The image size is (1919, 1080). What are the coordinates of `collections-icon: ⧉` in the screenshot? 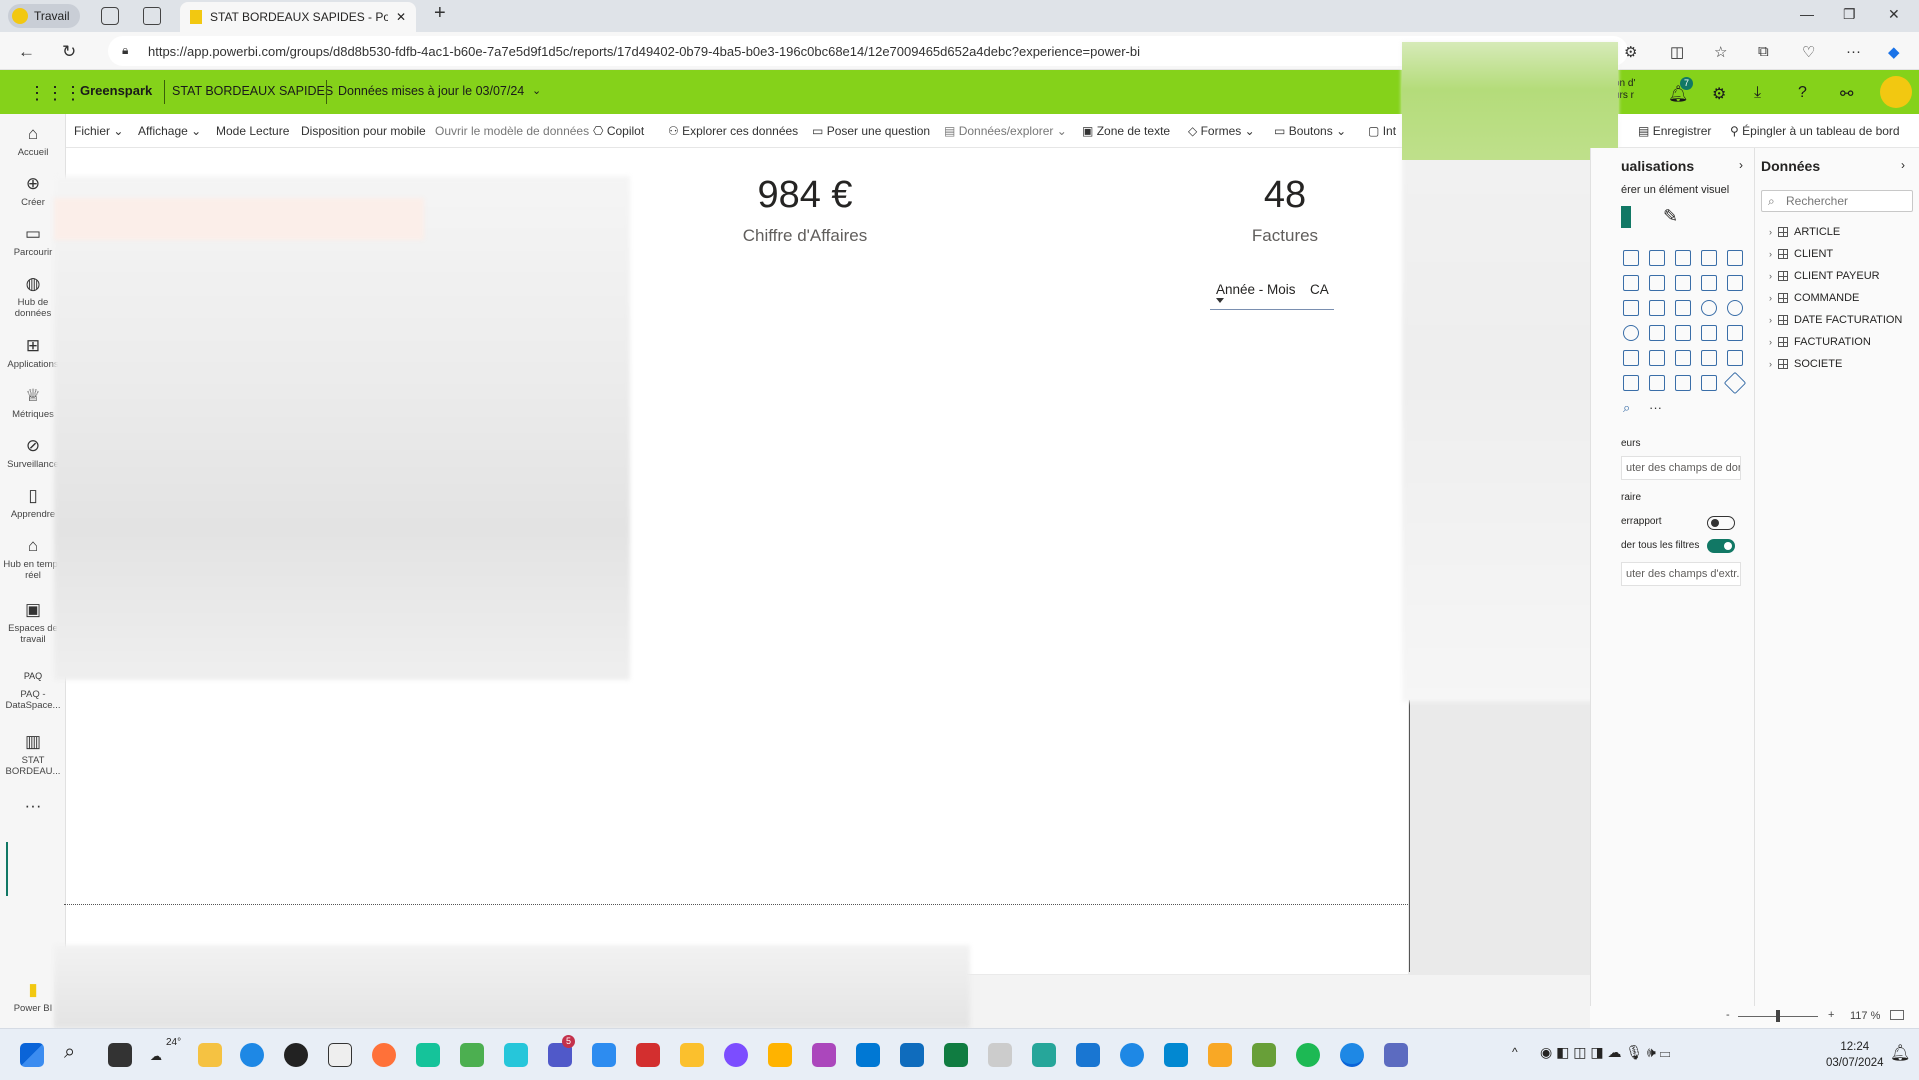 It's located at (1763, 51).